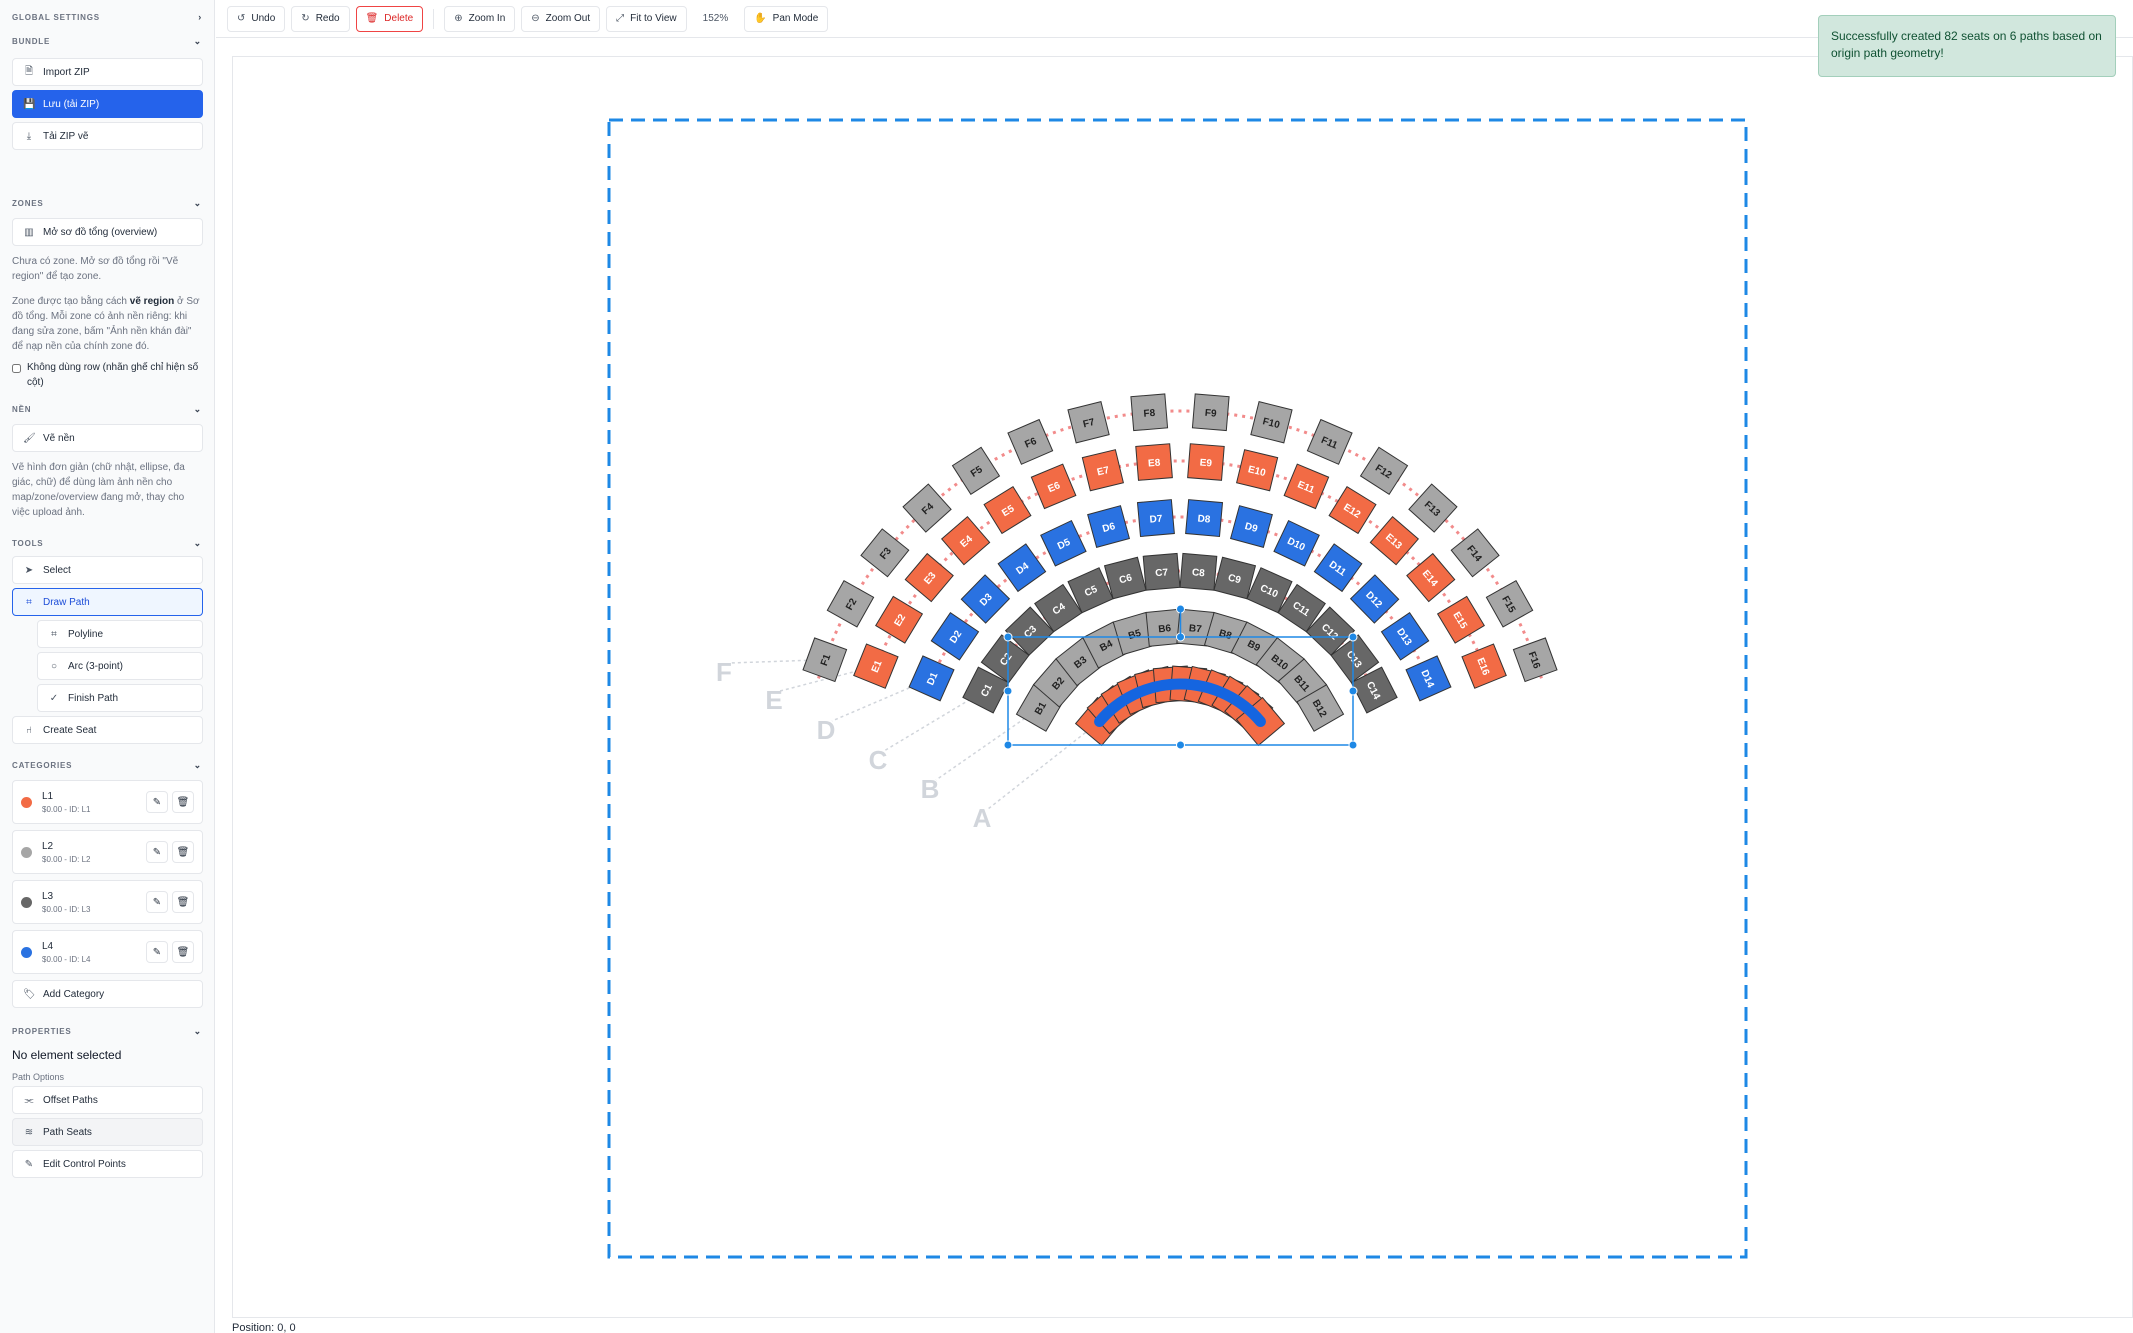  I want to click on finish-path-button: ✓ Finish Path, so click(120, 698).